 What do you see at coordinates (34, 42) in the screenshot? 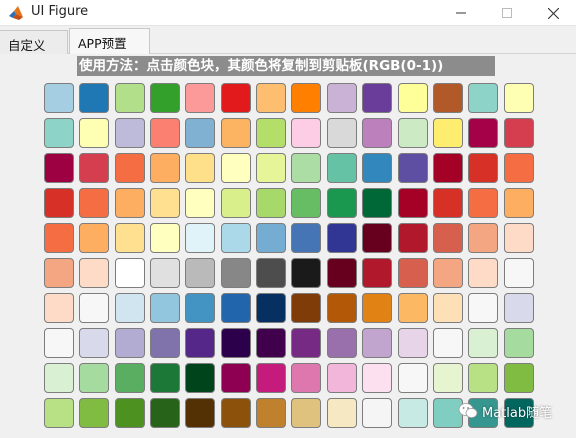
I see `tab-custom: 自定义` at bounding box center [34, 42].